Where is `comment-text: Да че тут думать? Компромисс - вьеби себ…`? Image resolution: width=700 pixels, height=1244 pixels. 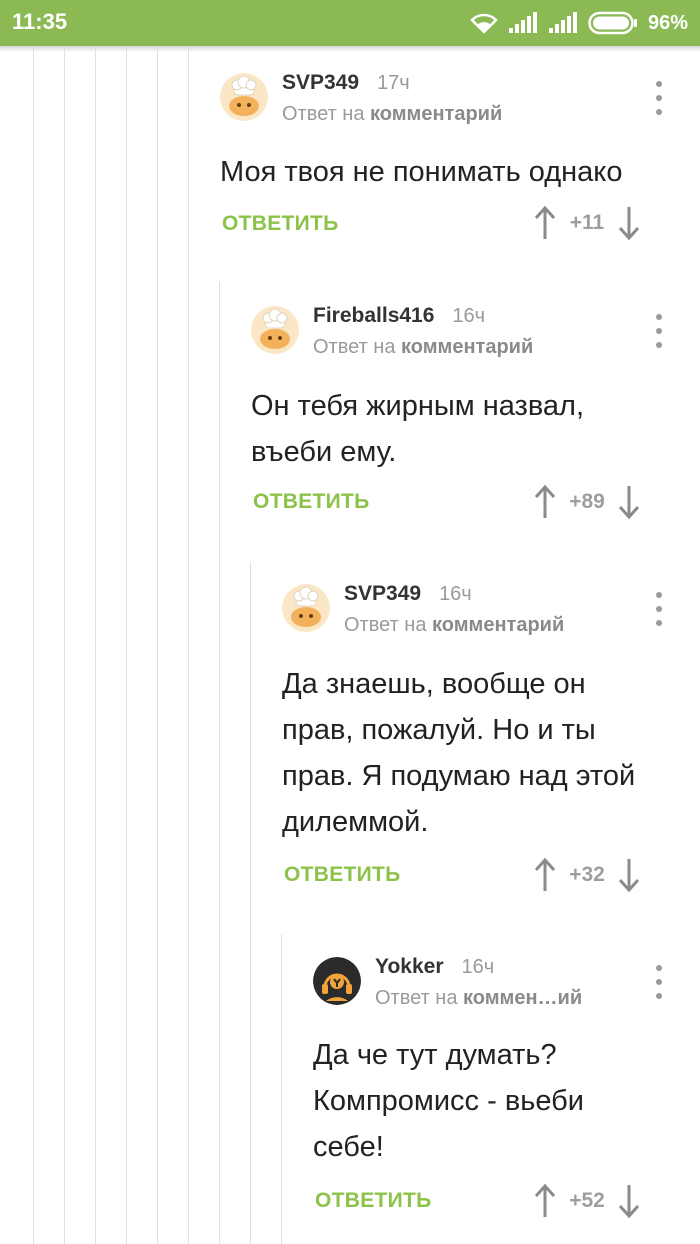 comment-text: Да че тут думать? Компромисс - вьеби себ… is located at coordinates (448, 1101).